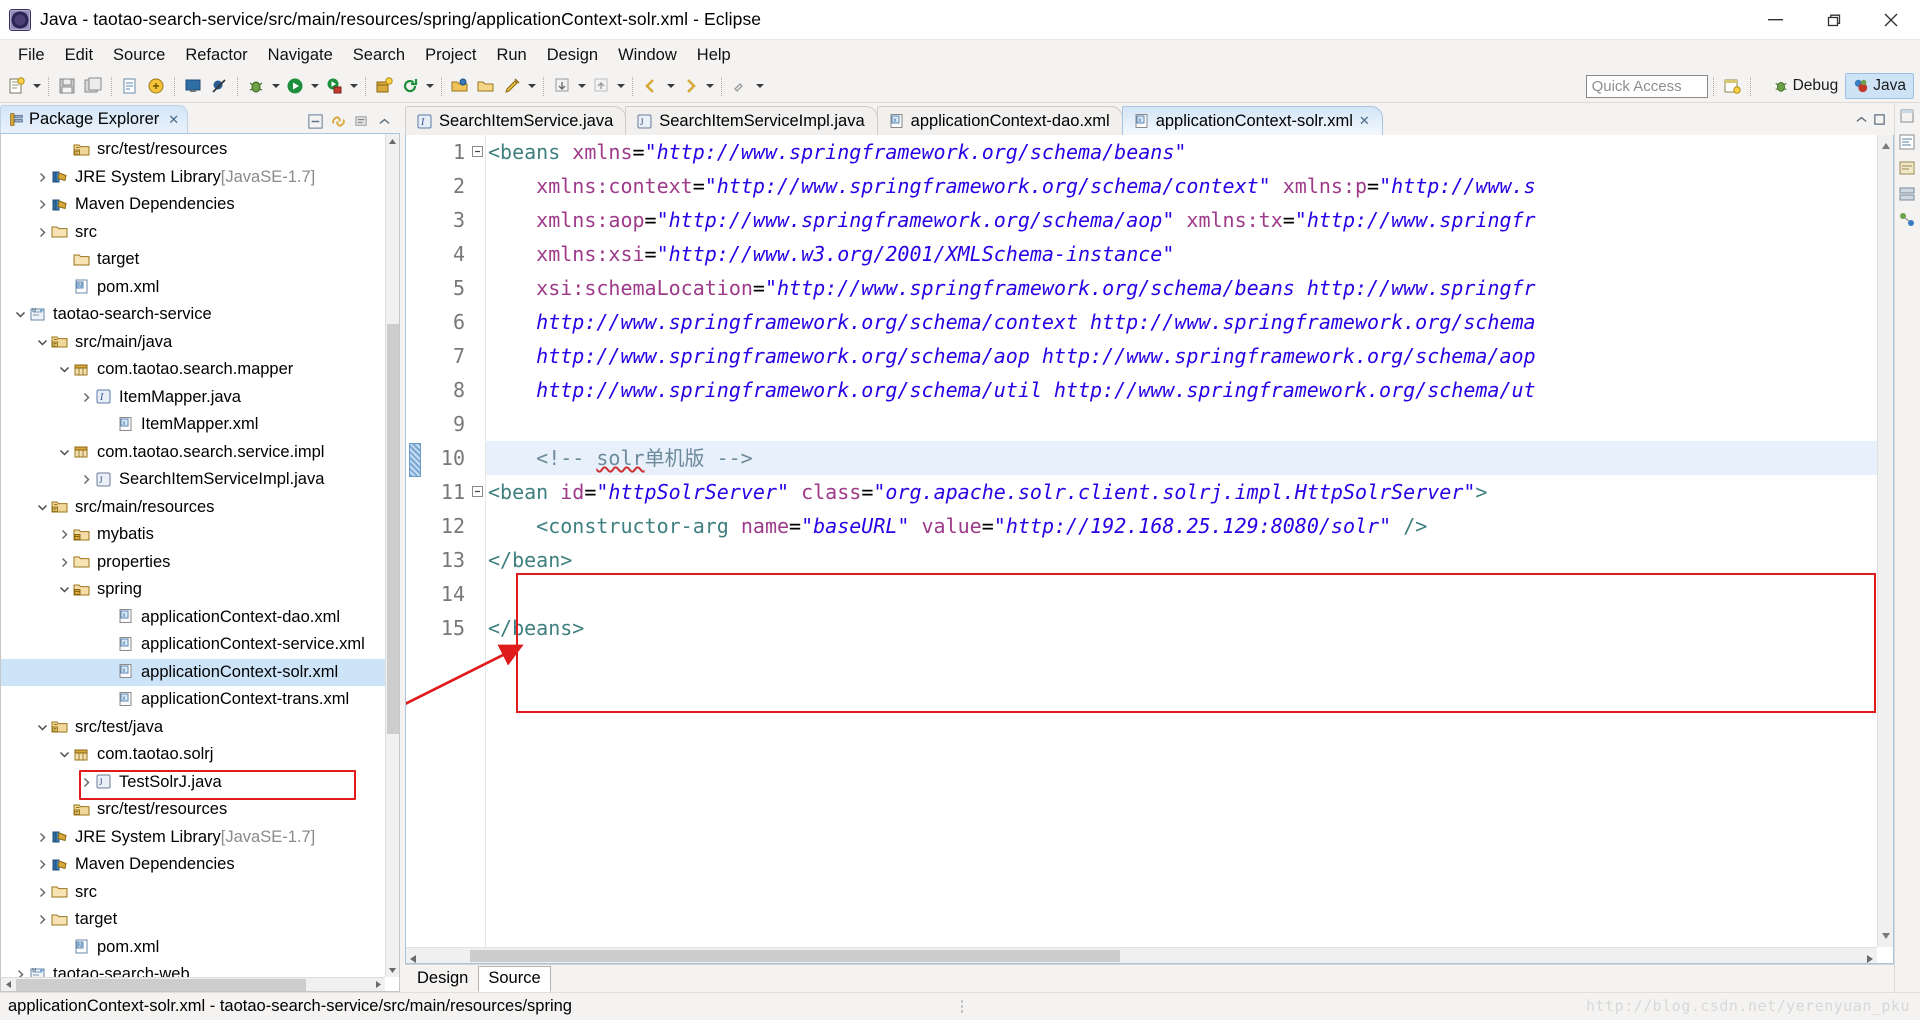 This screenshot has height=1020, width=1920. What do you see at coordinates (193, 398) in the screenshot?
I see `tree-item: I ItemMapper.java` at bounding box center [193, 398].